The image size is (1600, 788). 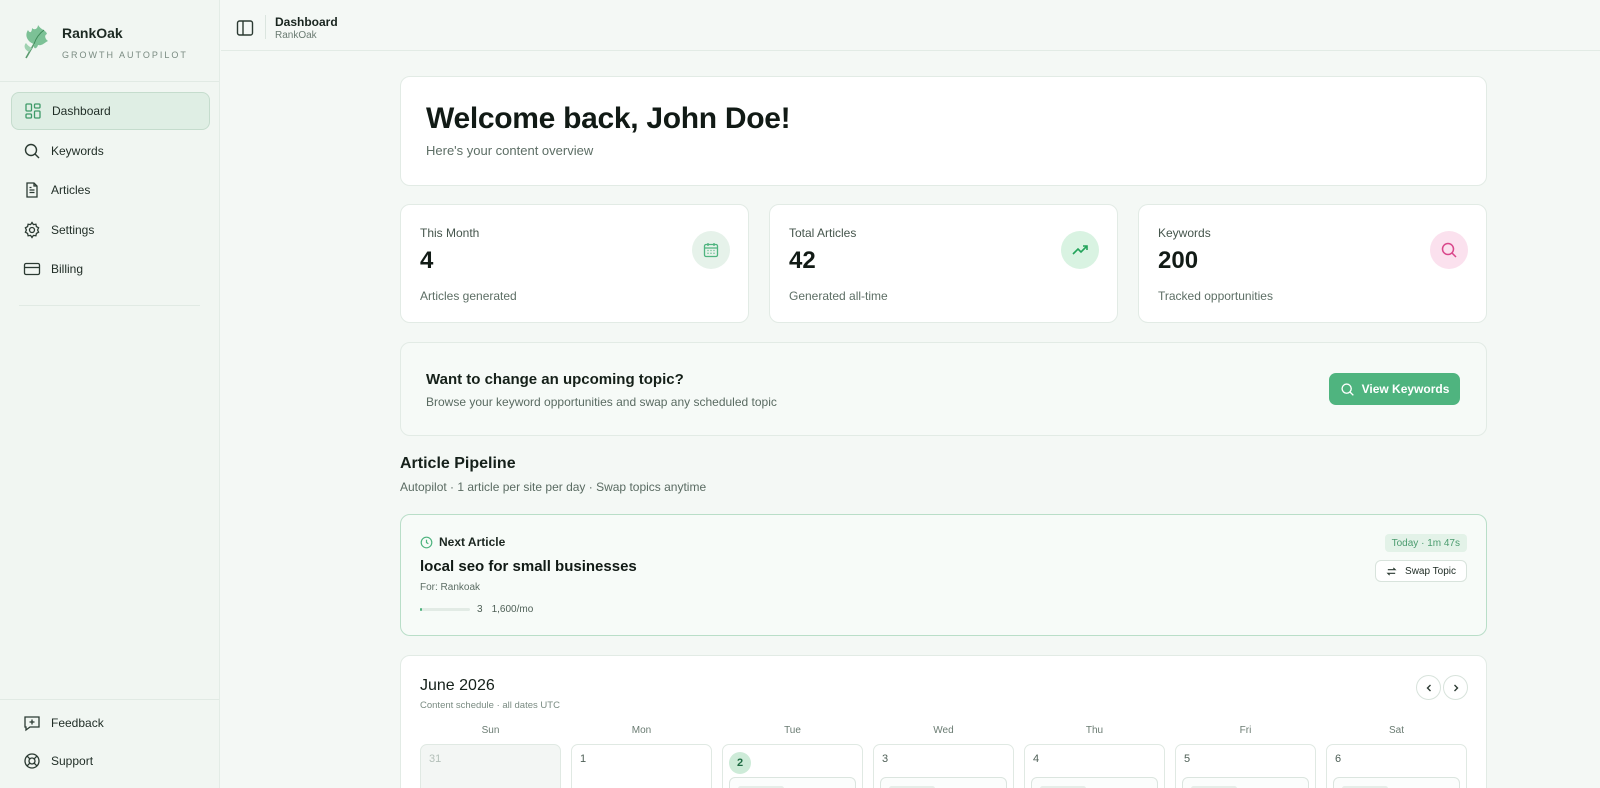 What do you see at coordinates (1215, 296) in the screenshot?
I see `stat-description: Tracked opportunities` at bounding box center [1215, 296].